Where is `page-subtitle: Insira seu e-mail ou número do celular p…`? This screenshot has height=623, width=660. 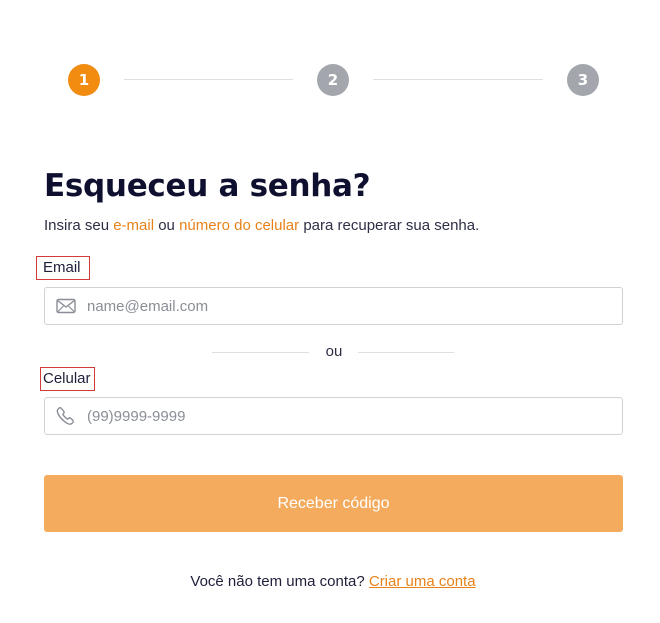 page-subtitle: Insira seu e-mail ou número do celular p… is located at coordinates (261, 225).